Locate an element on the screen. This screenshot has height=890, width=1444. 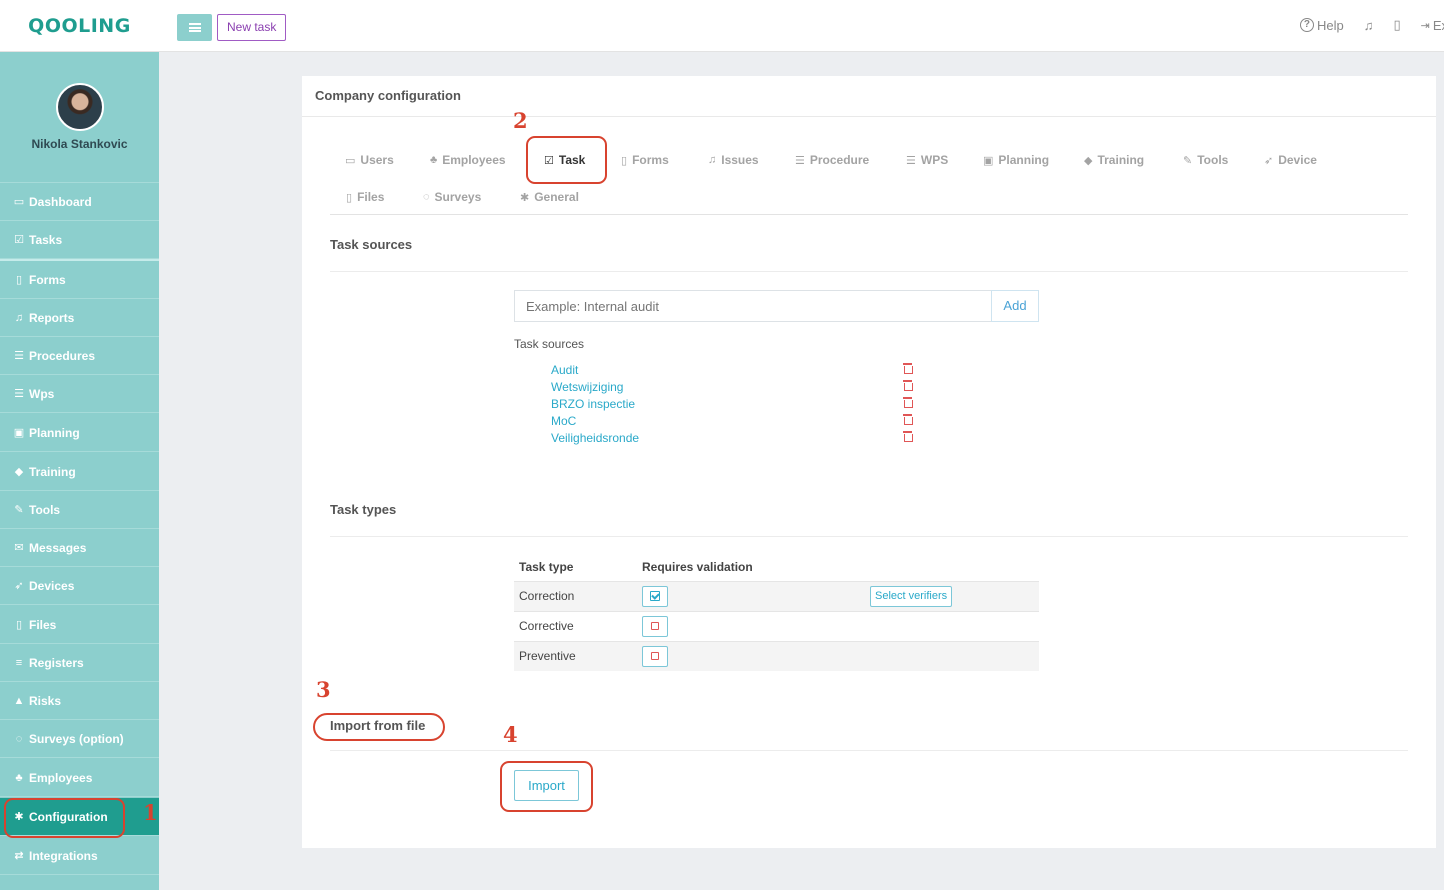
sidebar-item-registers: ≡ Registers is located at coordinates (79, 663).